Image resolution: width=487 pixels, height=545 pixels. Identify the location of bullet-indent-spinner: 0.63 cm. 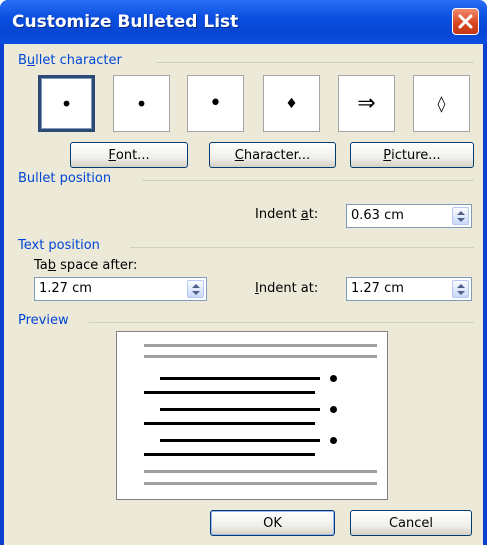
(409, 216).